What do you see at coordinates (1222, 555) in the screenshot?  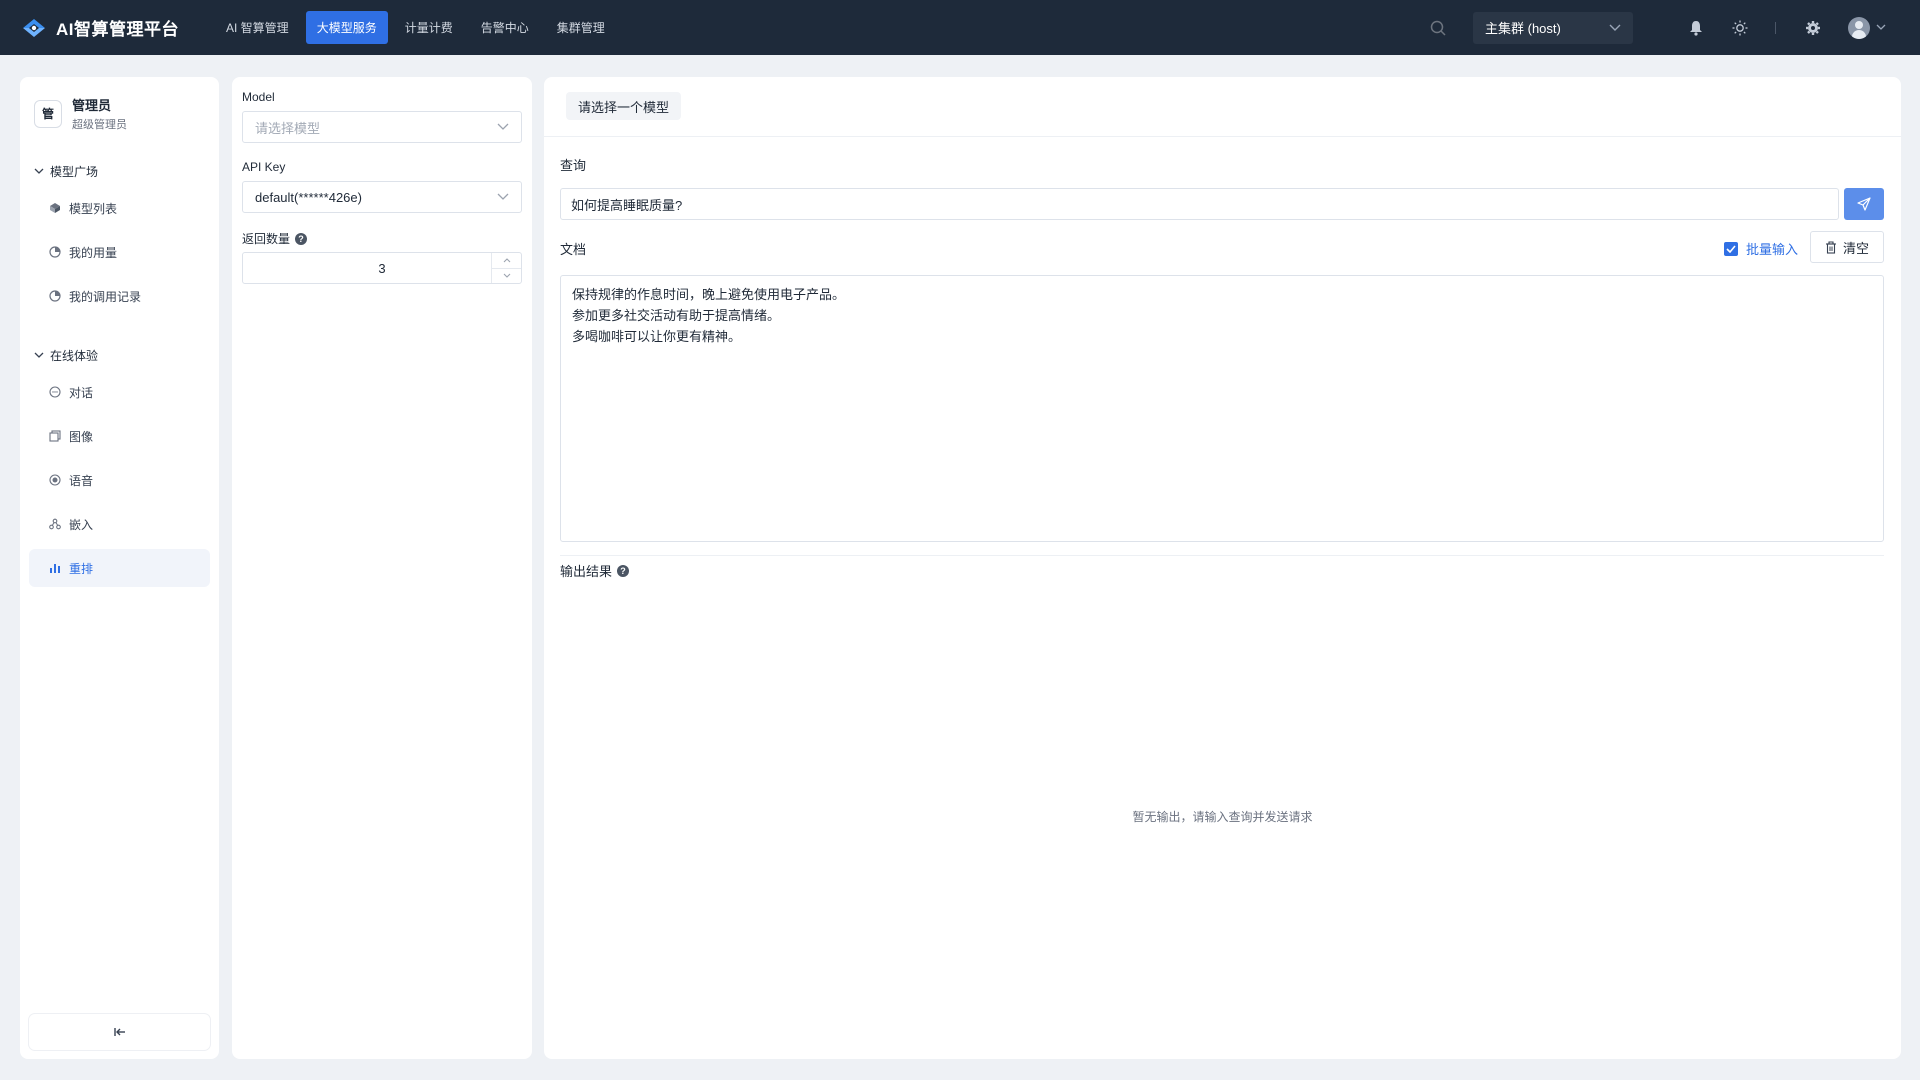 I see `output-divider` at bounding box center [1222, 555].